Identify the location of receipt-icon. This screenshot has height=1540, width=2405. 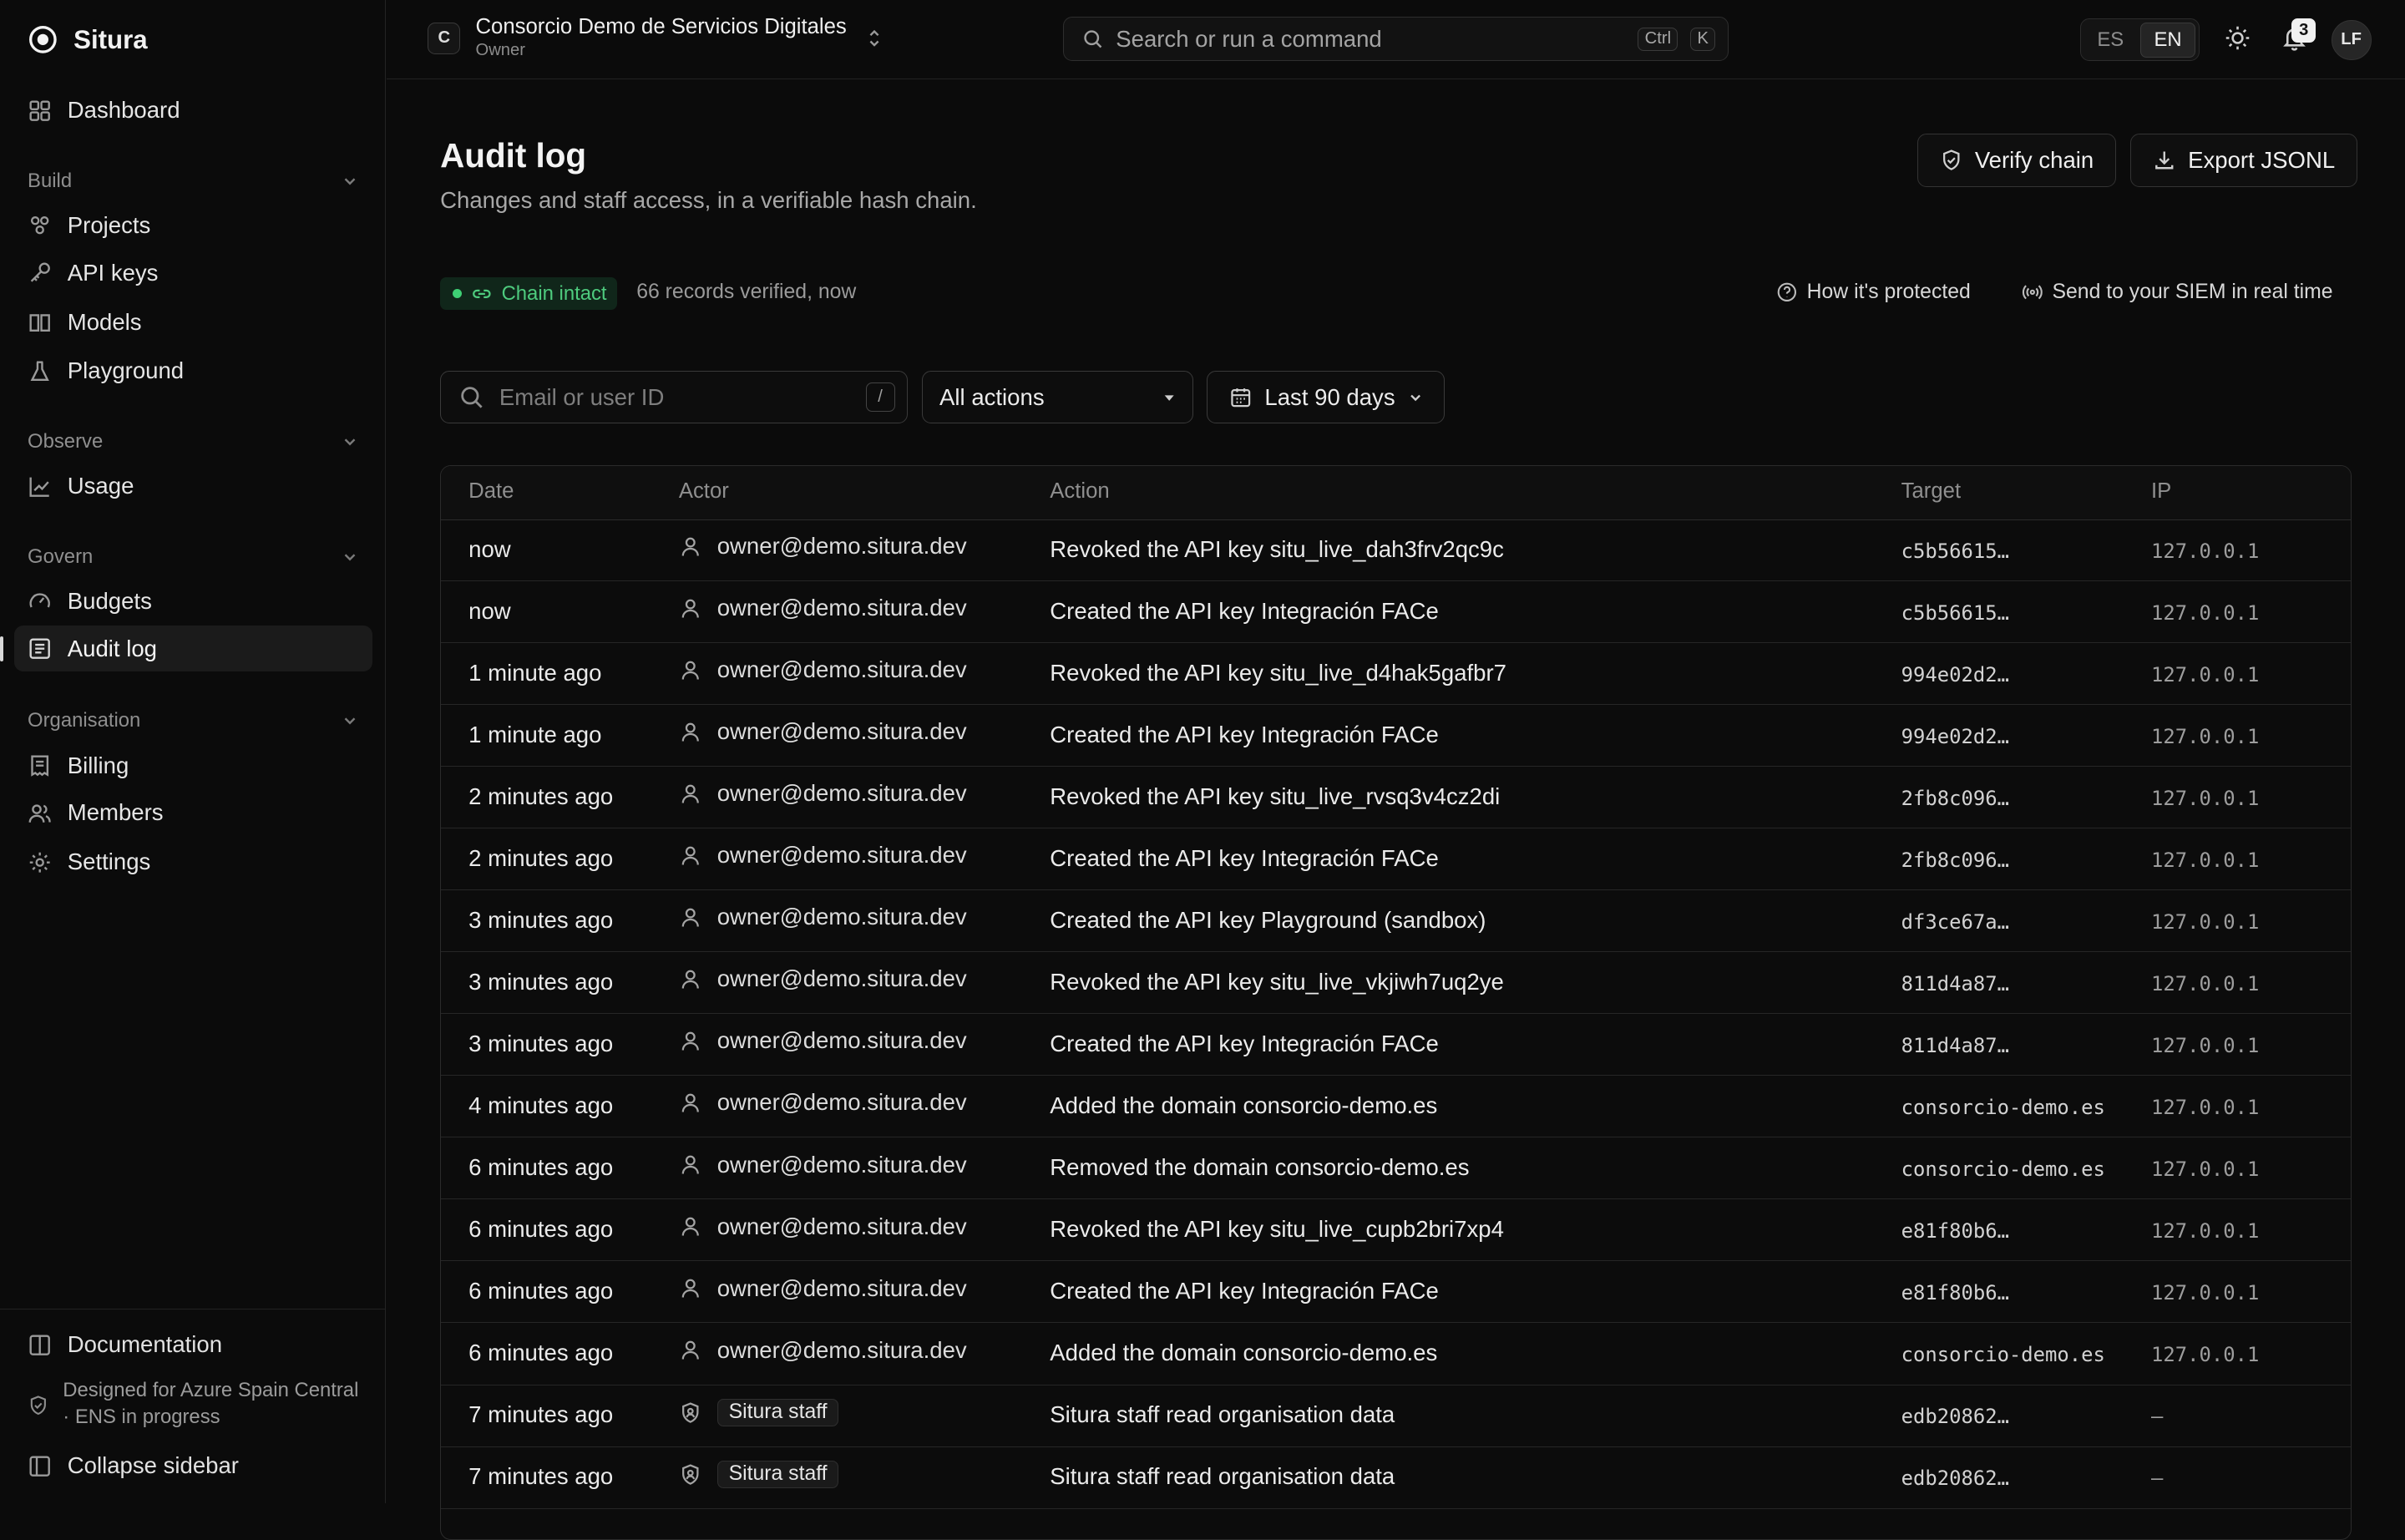
(40, 766).